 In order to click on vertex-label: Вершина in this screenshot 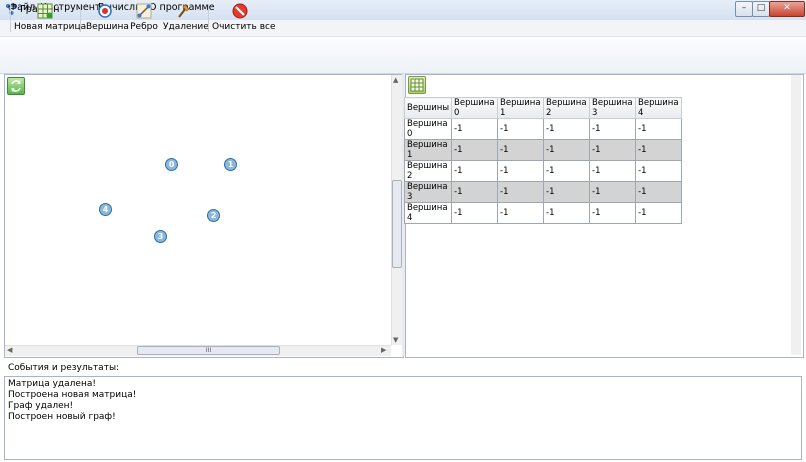, I will do `click(107, 27)`.